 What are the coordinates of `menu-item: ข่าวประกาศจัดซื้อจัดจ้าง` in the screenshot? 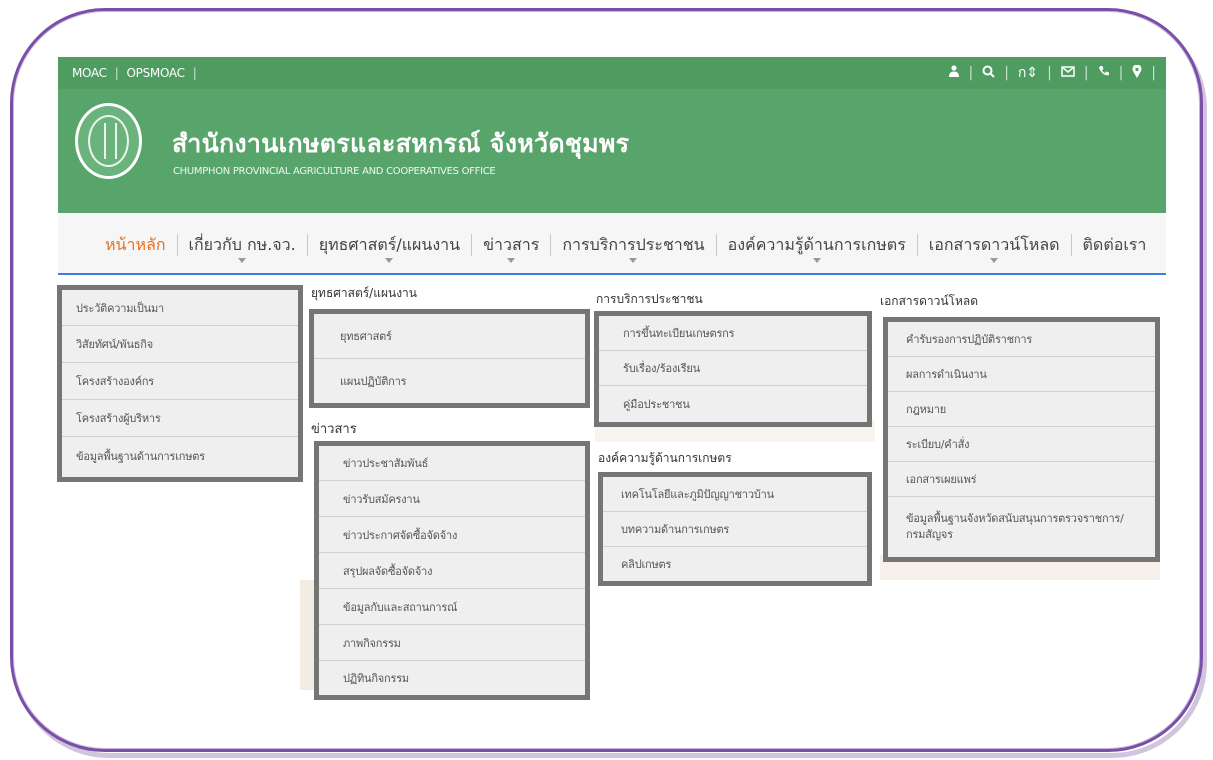 It's located at (452, 535).